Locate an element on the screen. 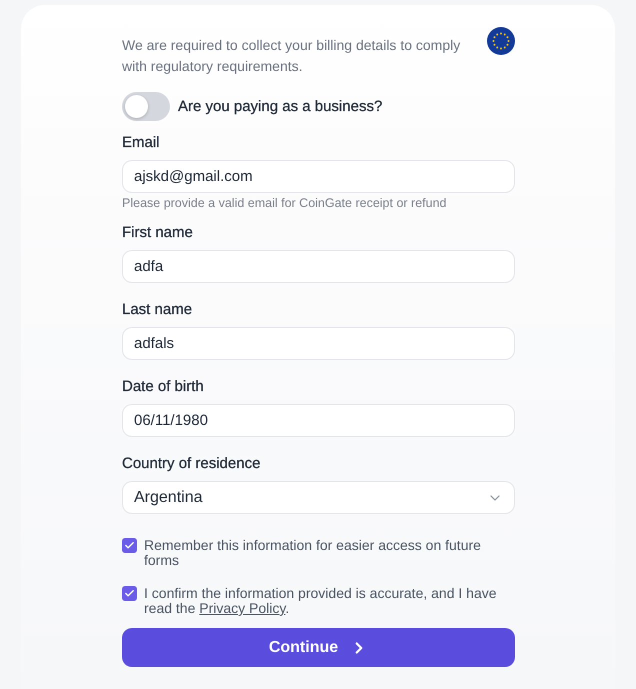  input-field: ajskd@gmail.com is located at coordinates (318, 176).